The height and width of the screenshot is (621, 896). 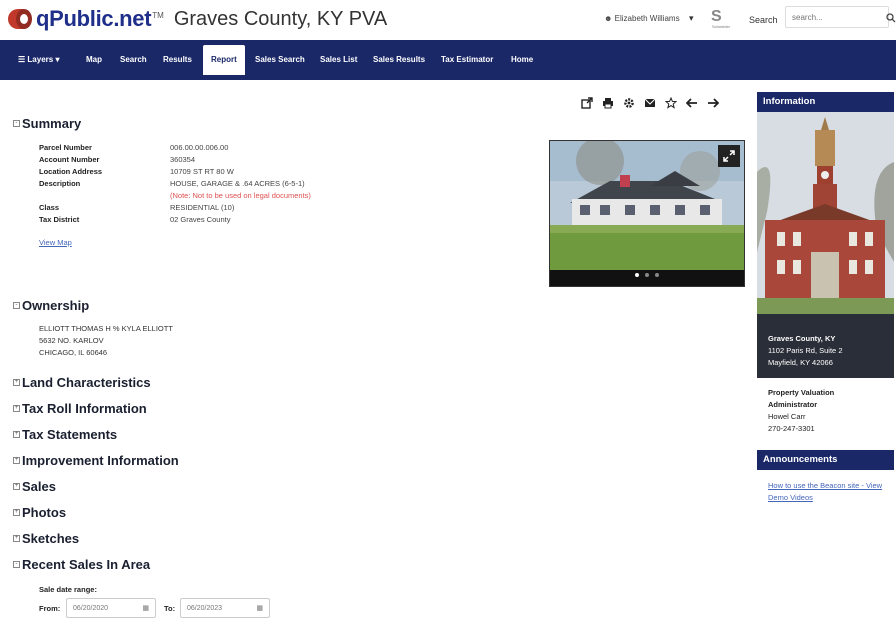 I want to click on summary-label: Description, so click(x=60, y=183).